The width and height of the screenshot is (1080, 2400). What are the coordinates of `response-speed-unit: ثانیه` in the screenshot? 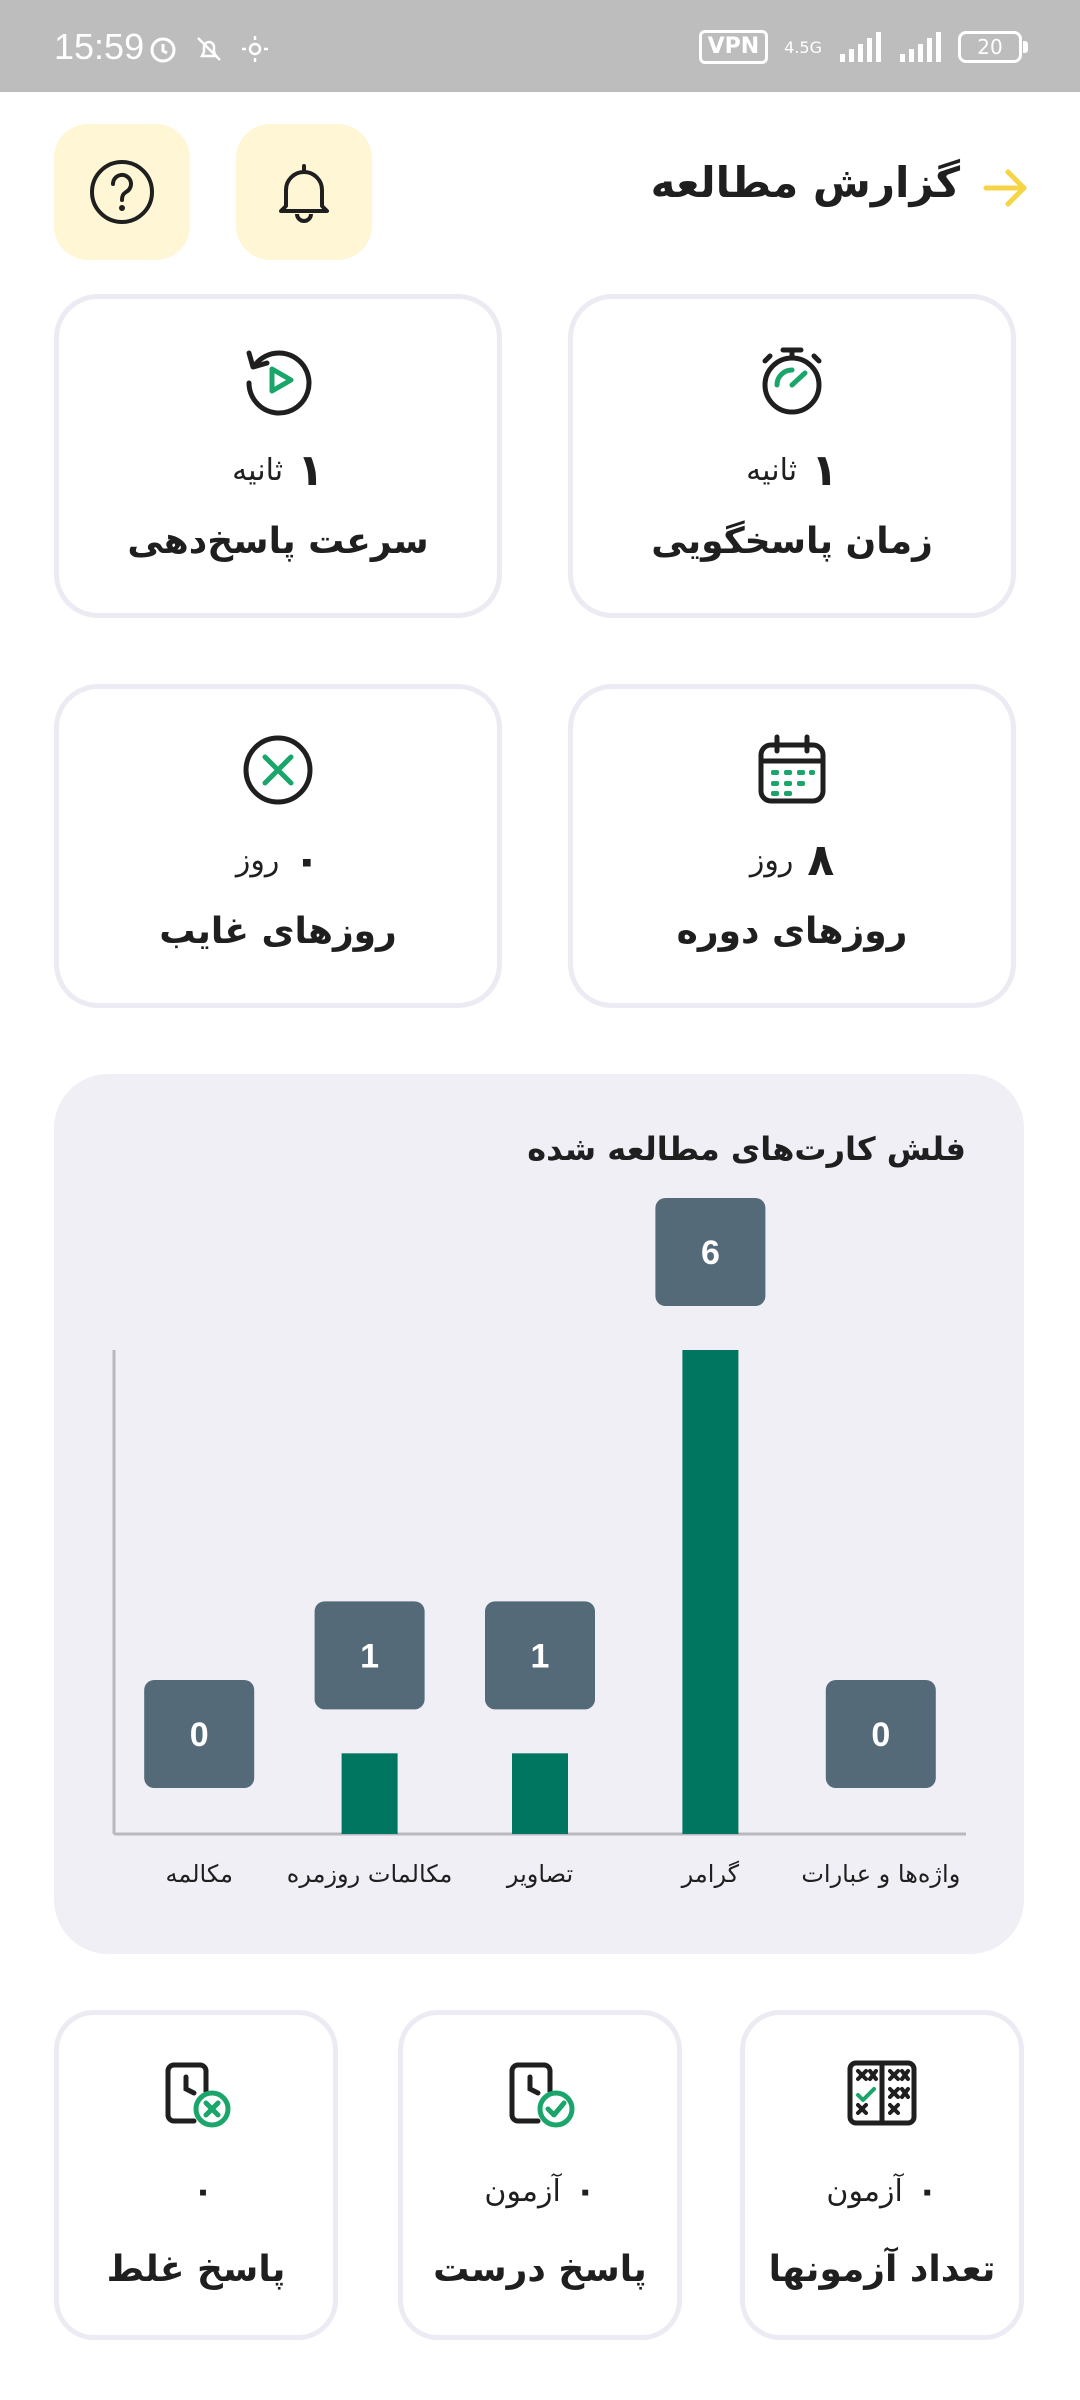 It's located at (258, 470).